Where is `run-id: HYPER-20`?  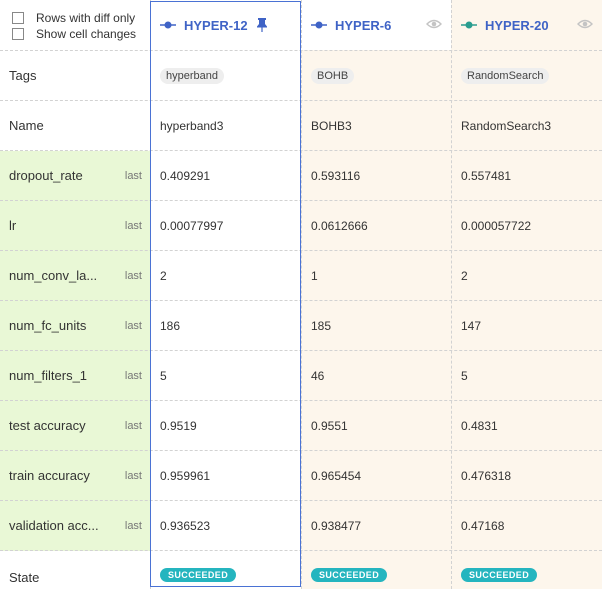
run-id: HYPER-20 is located at coordinates (517, 25).